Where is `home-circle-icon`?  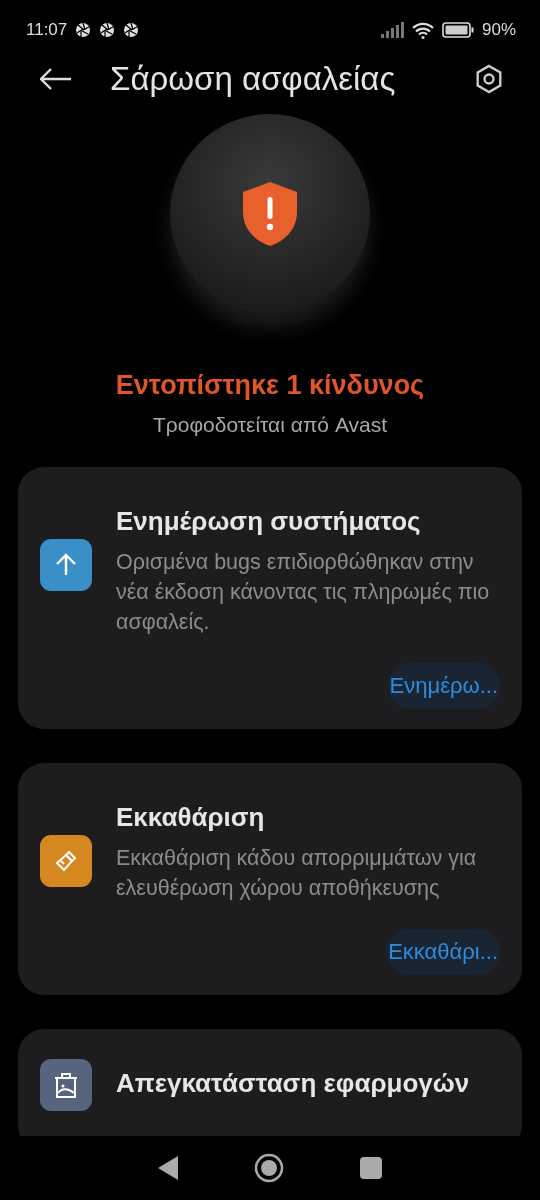 home-circle-icon is located at coordinates (269, 1168).